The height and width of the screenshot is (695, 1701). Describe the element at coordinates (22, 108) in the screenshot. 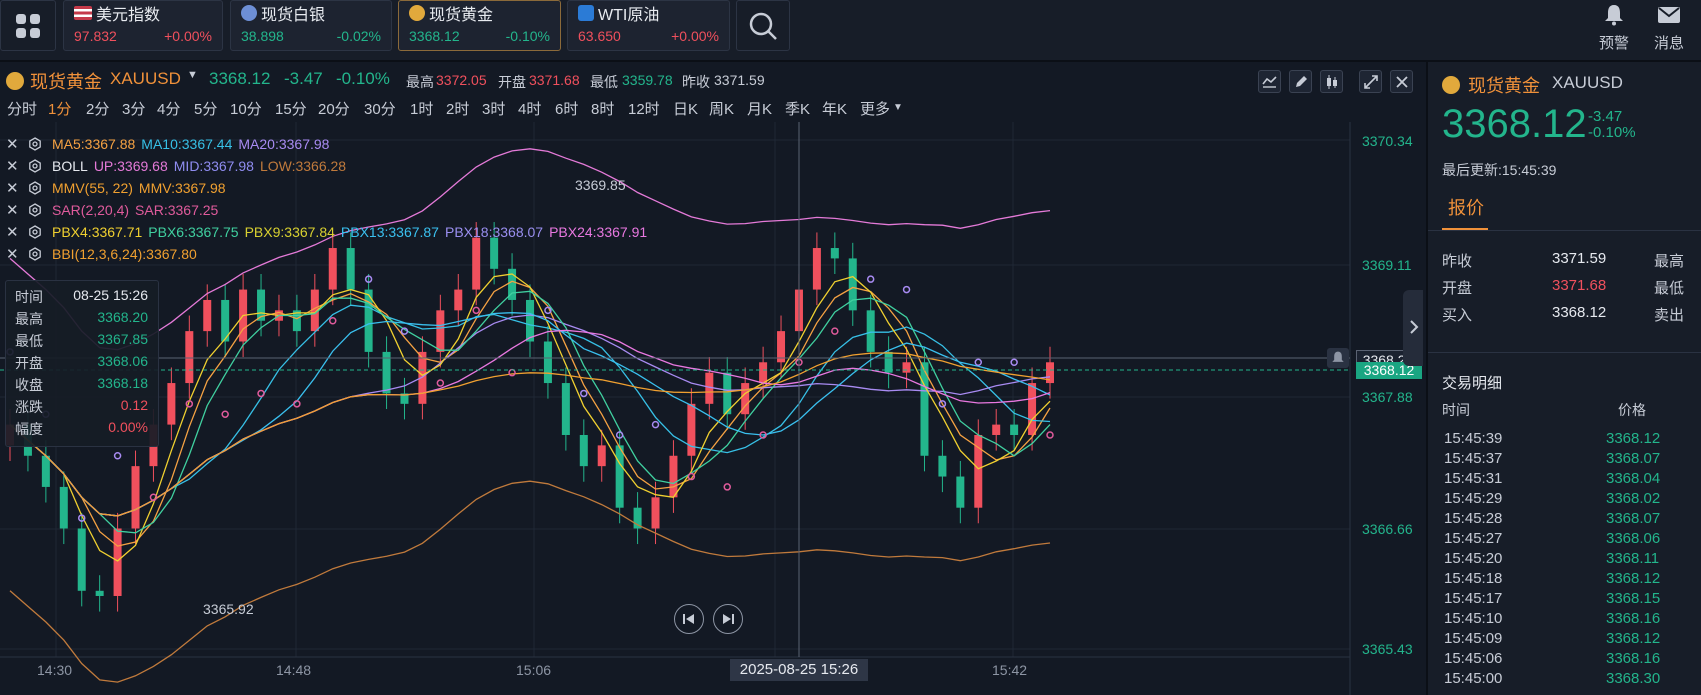

I see `period-0: 分时` at that location.